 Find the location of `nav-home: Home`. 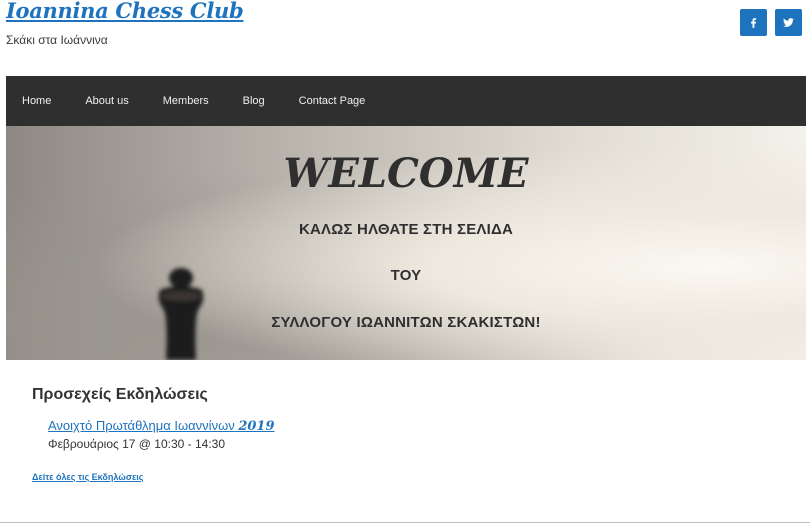

nav-home: Home is located at coordinates (36, 101).